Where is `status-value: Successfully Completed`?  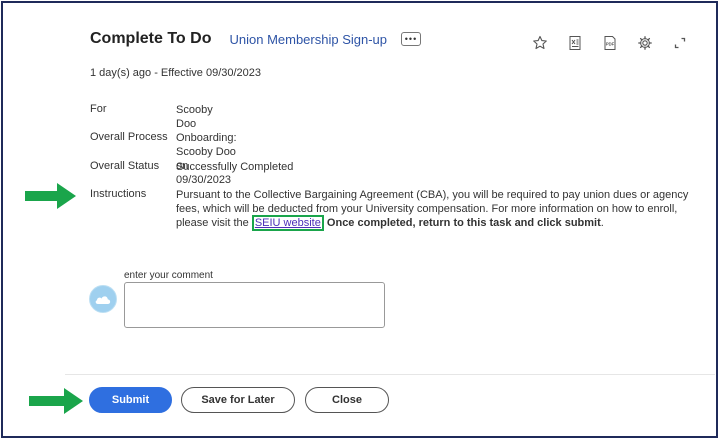
status-value: Successfully Completed is located at coordinates (235, 167).